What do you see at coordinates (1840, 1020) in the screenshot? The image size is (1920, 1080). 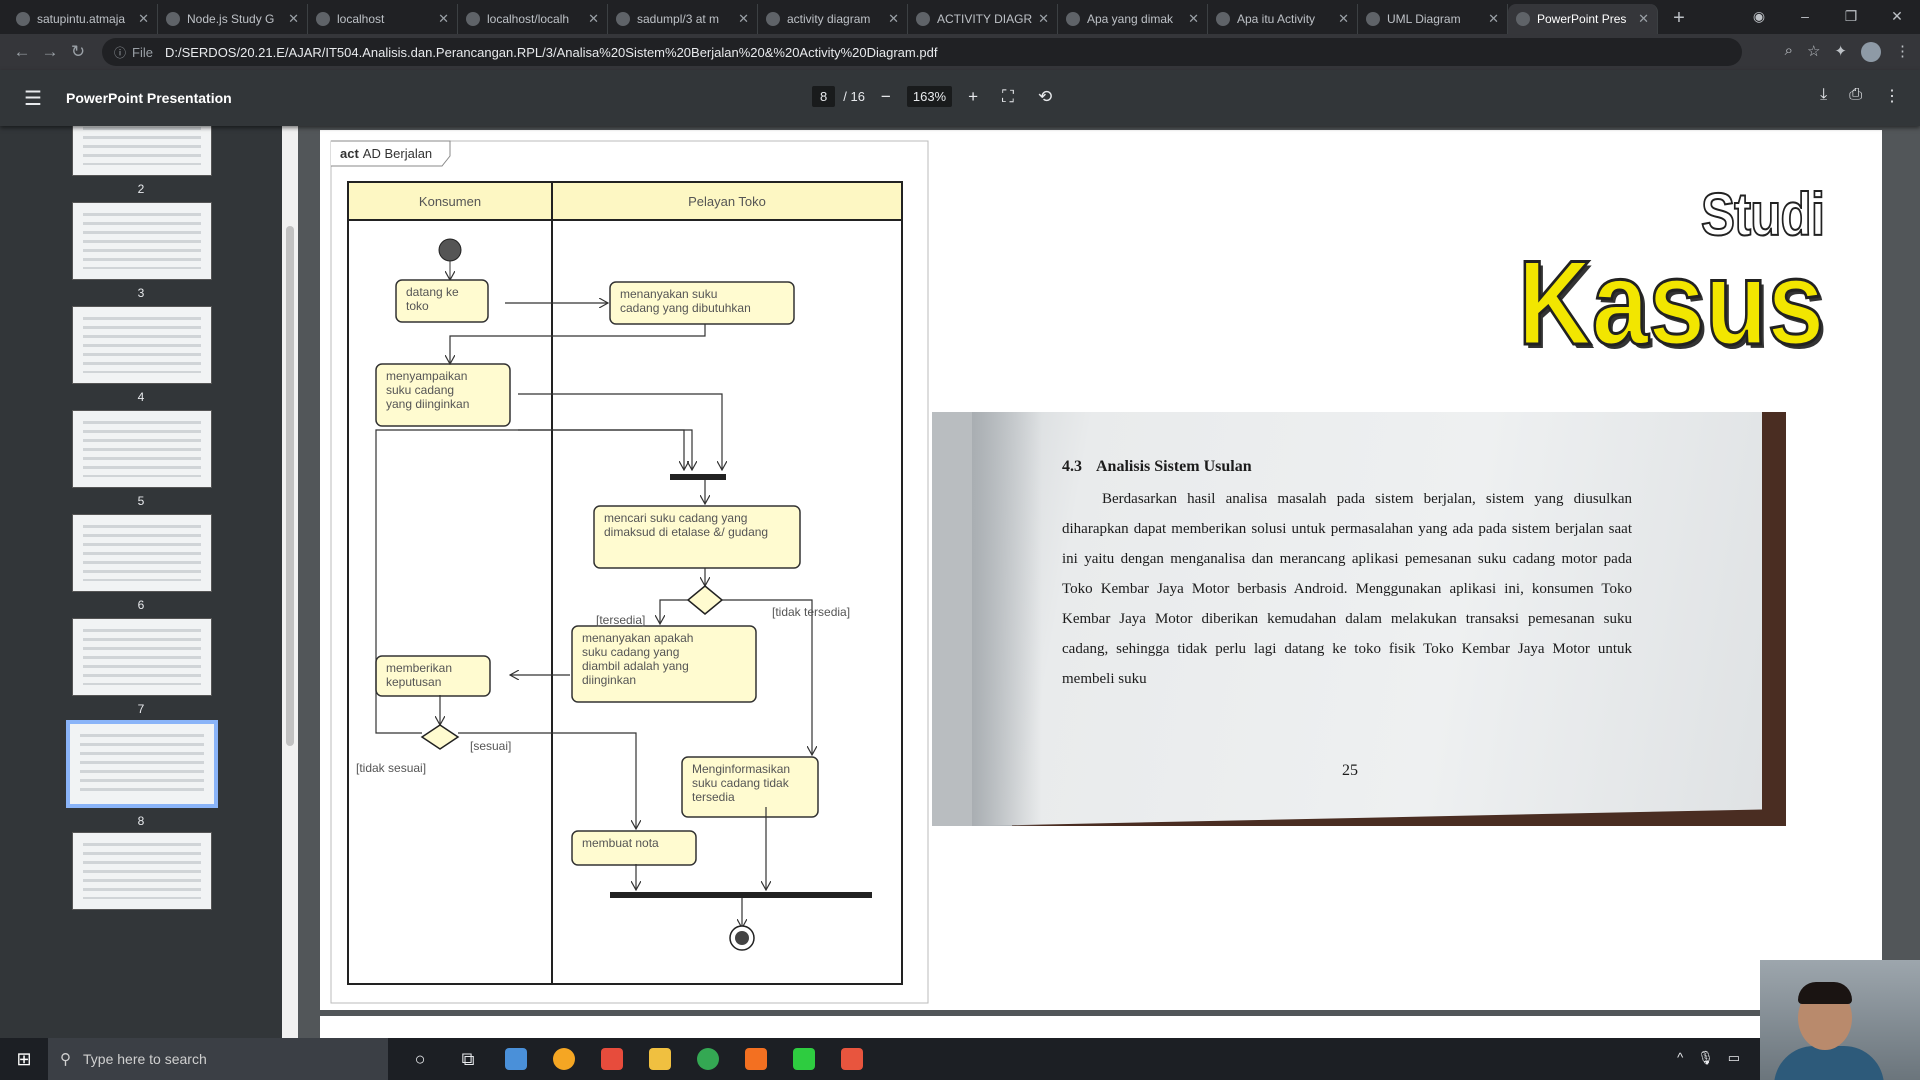 I see `webcam-overlay` at bounding box center [1840, 1020].